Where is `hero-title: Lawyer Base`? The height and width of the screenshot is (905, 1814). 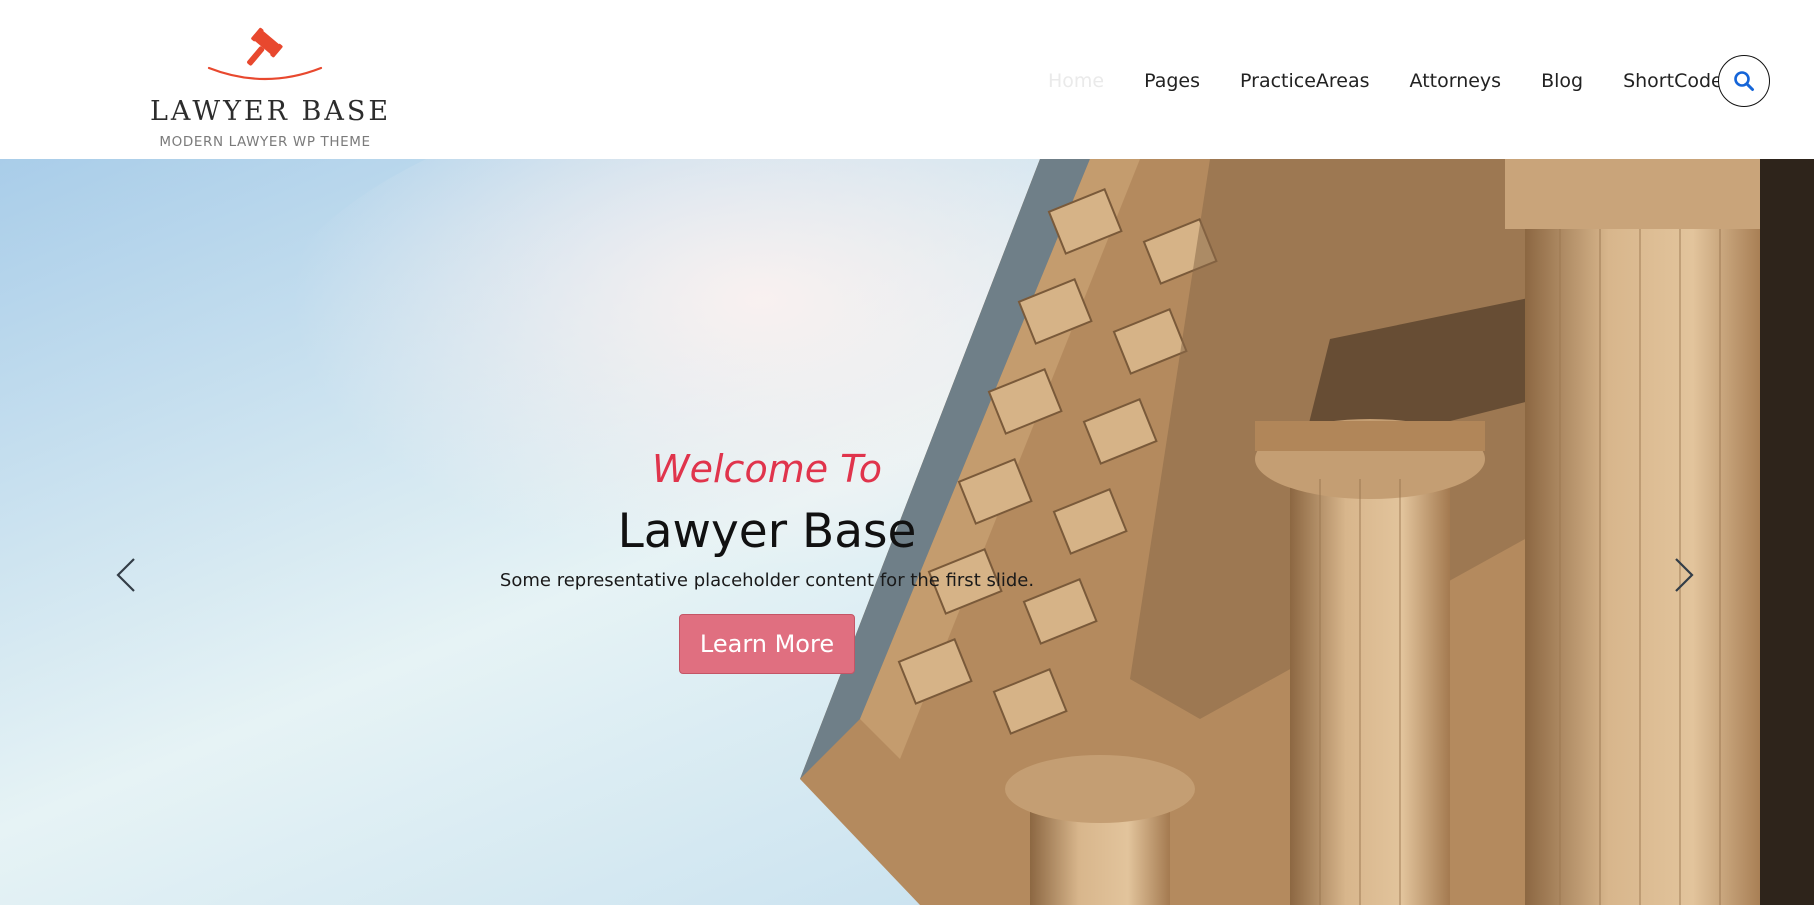
hero-title: Lawyer Base is located at coordinates (767, 531).